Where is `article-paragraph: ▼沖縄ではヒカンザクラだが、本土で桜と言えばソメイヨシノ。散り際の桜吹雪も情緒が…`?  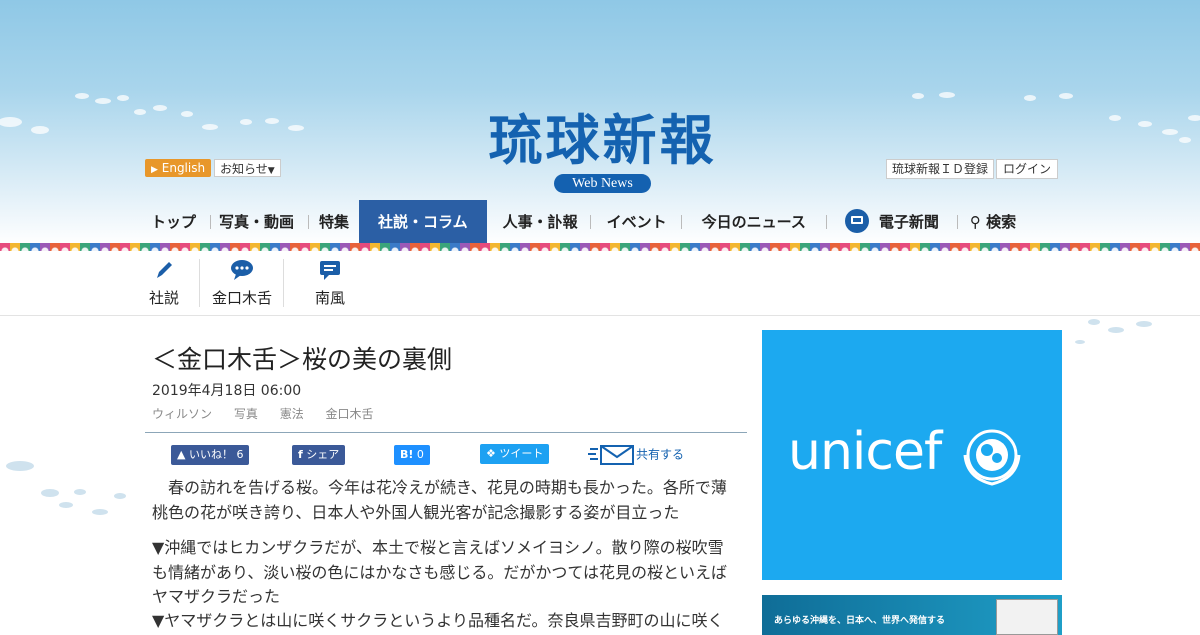
article-paragraph: ▼沖縄ではヒカンザクラだが、本土で桜と言えばソメイヨシノ。散り際の桜吹雪も情緒が… is located at coordinates (440, 572).